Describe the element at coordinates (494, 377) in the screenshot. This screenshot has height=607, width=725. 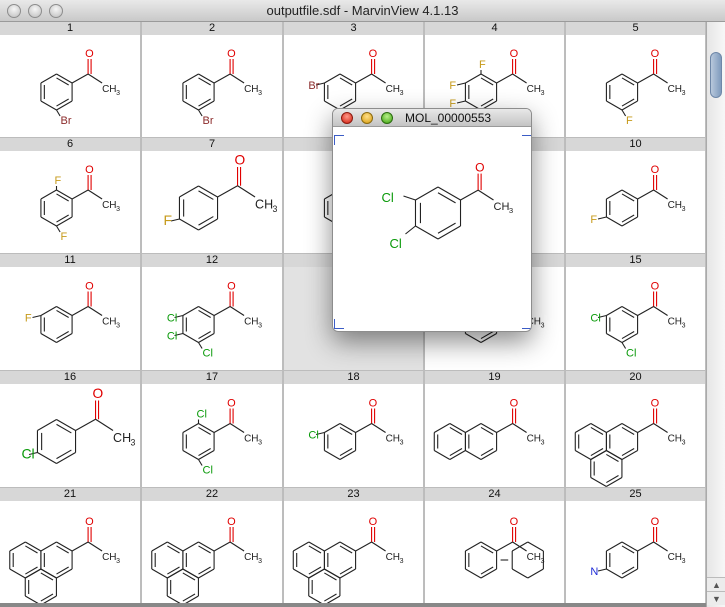
I see `cell-number: 19` at that location.